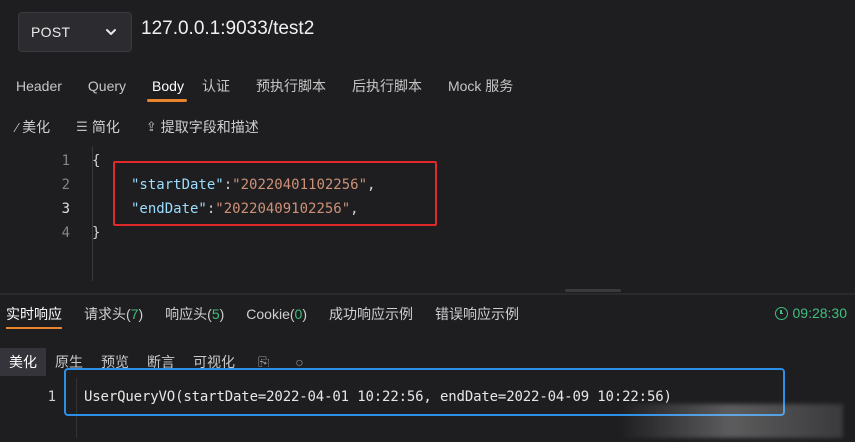 This screenshot has height=442, width=855. I want to click on line-number: 2, so click(65, 185).